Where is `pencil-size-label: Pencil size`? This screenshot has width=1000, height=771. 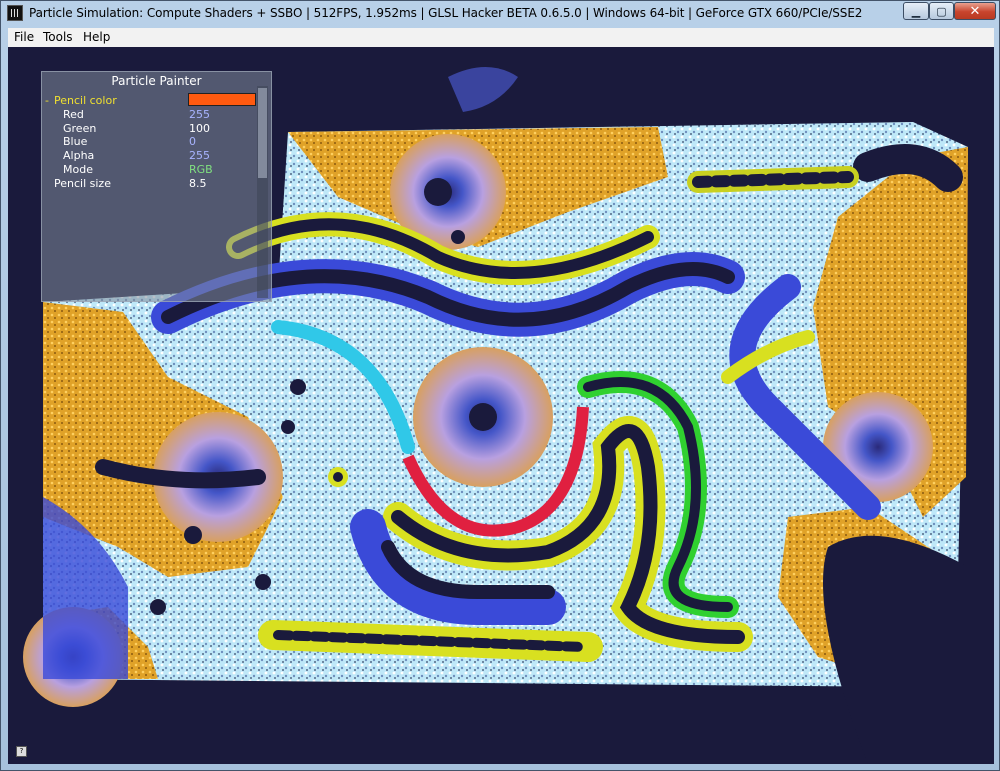 pencil-size-label: Pencil size is located at coordinates (82, 183).